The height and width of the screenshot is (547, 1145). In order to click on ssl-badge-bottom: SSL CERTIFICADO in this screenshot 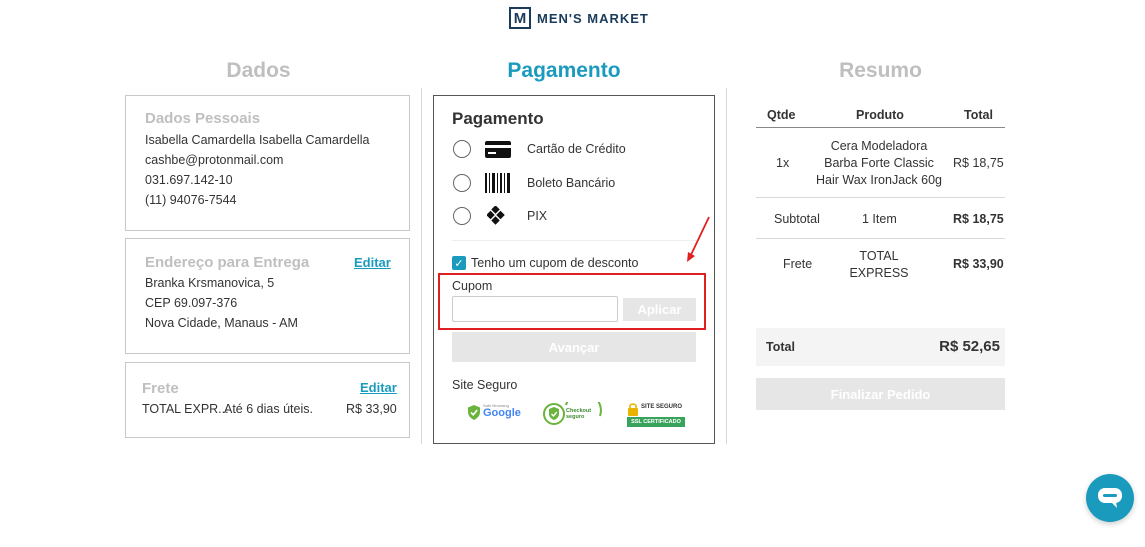, I will do `click(656, 422)`.